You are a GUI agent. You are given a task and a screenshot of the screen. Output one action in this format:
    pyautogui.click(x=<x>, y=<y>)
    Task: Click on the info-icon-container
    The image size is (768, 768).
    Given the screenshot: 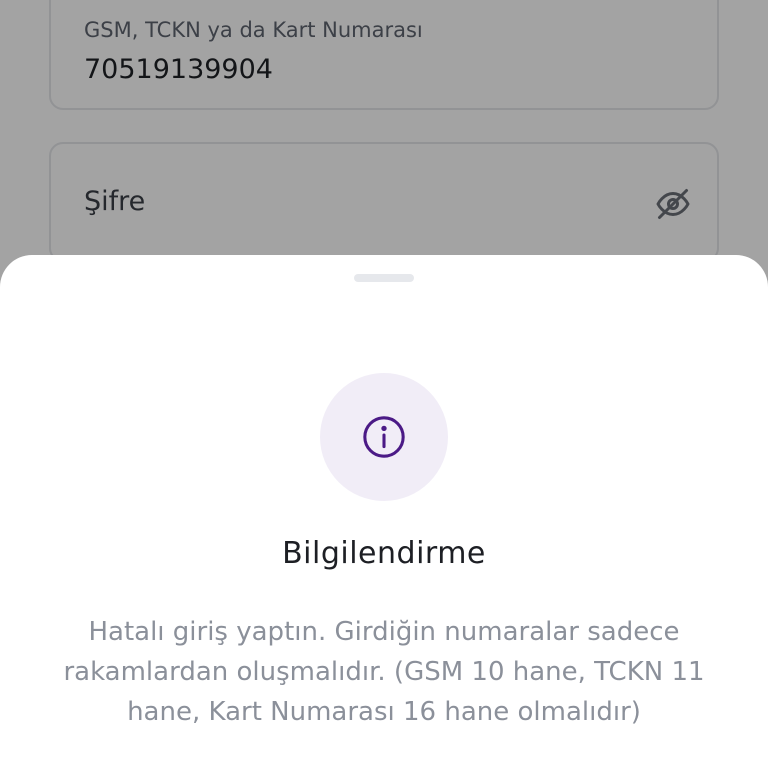 What is the action you would take?
    pyautogui.click(x=384, y=437)
    